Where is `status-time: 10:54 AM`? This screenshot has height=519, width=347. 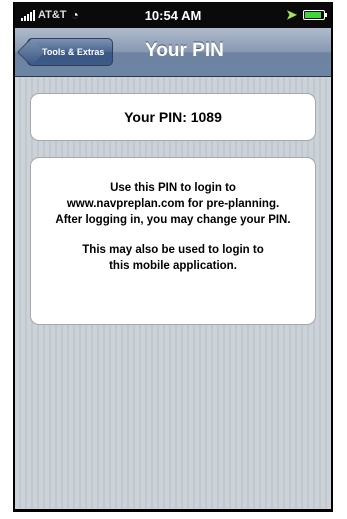 status-time: 10:54 AM is located at coordinates (173, 15).